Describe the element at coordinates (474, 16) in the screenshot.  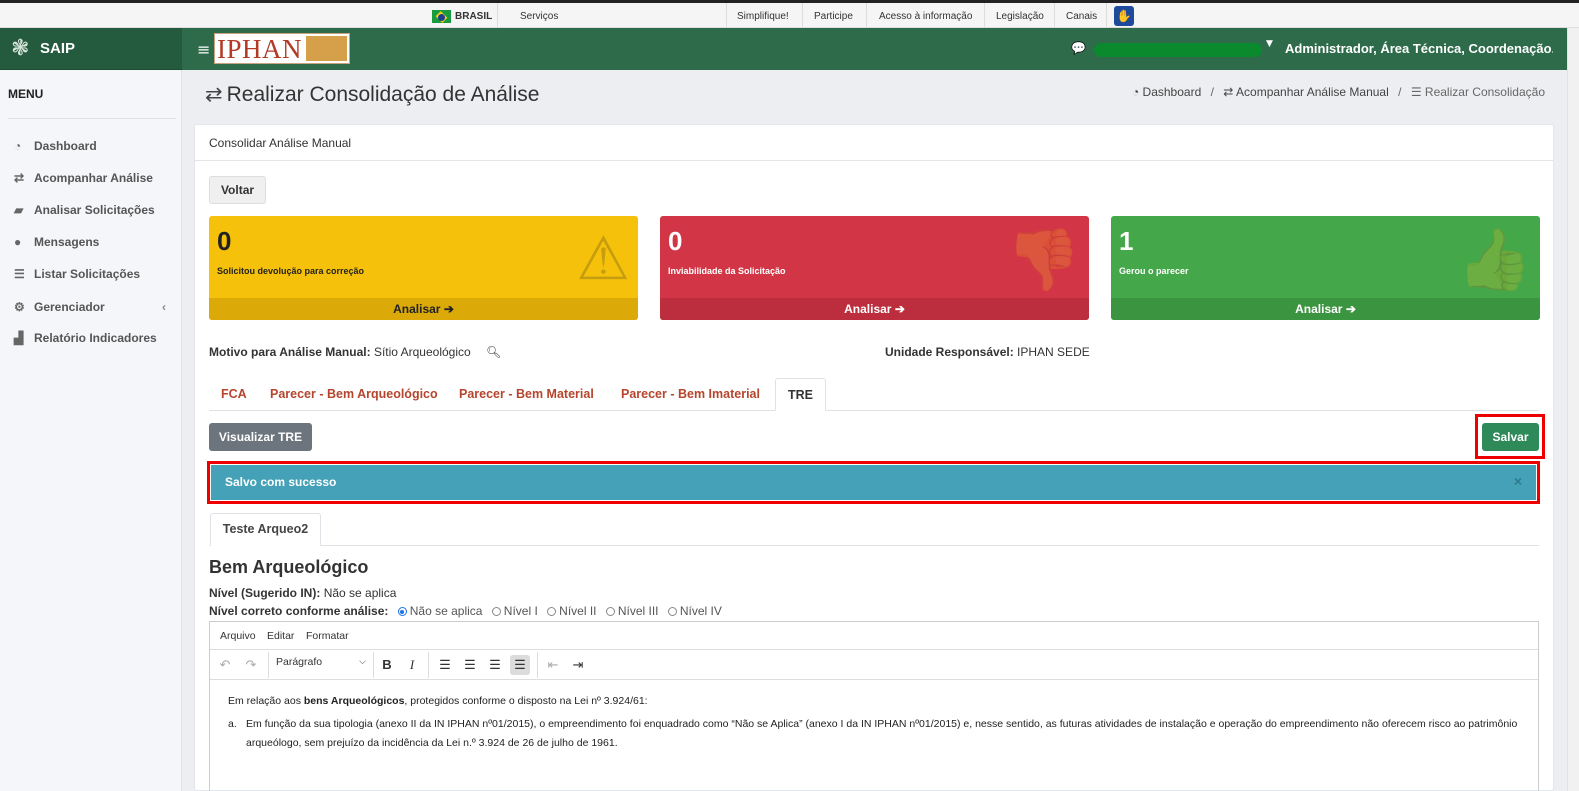
I see `country-label: BRASIL` at that location.